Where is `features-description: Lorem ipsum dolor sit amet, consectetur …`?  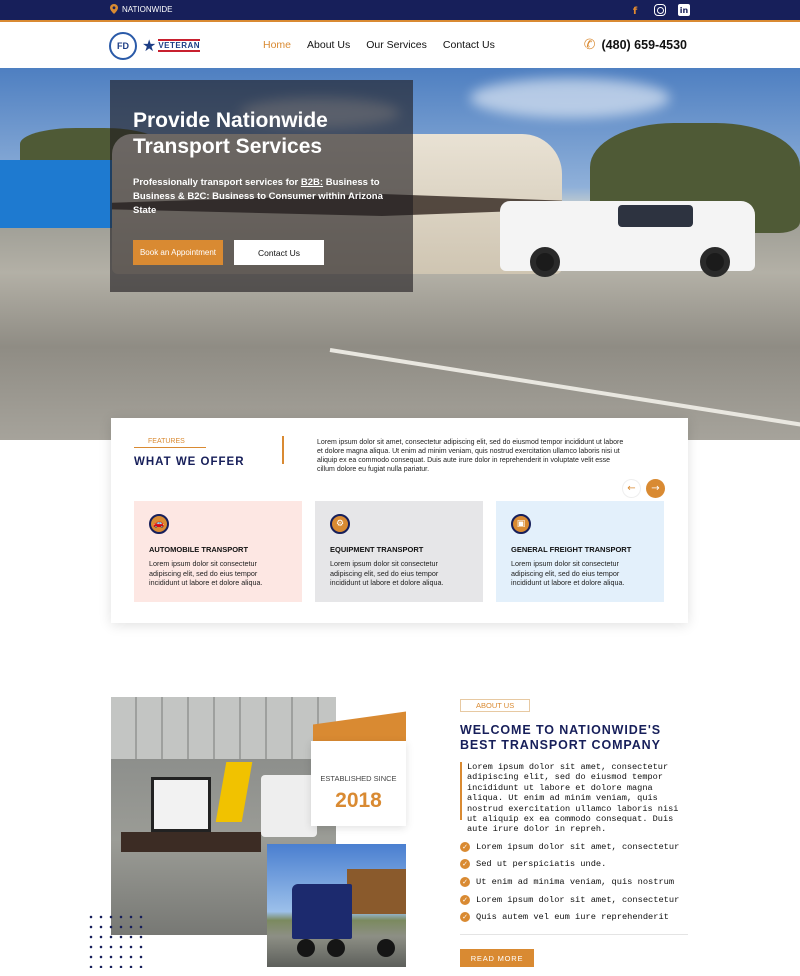
features-description: Lorem ipsum dolor sit amet, consectetur … is located at coordinates (470, 456).